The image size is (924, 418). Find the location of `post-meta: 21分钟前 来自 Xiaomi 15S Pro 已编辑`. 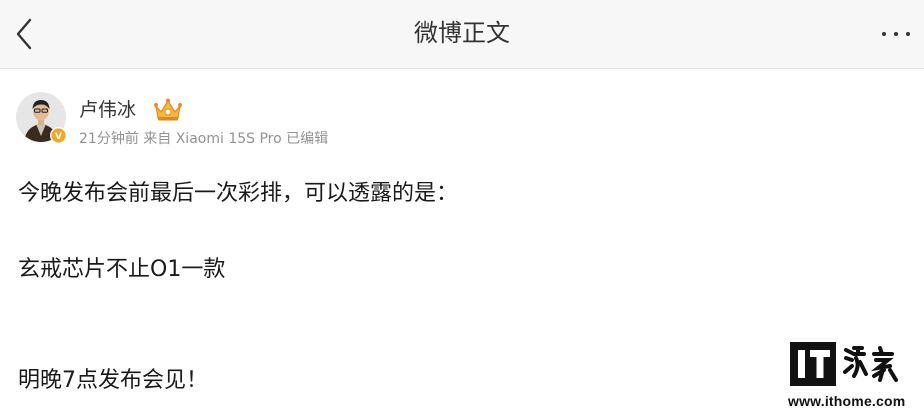

post-meta: 21分钟前 来自 Xiaomi 15S Pro 已编辑 is located at coordinates (204, 139).